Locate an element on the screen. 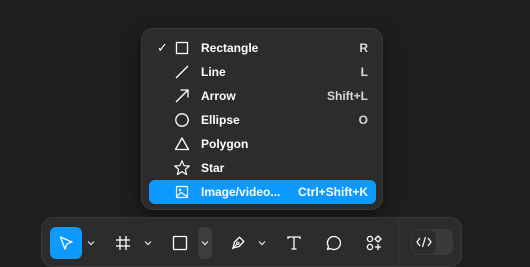 Image resolution: width=530 pixels, height=267 pixels. pen-tool-button is located at coordinates (238, 243).